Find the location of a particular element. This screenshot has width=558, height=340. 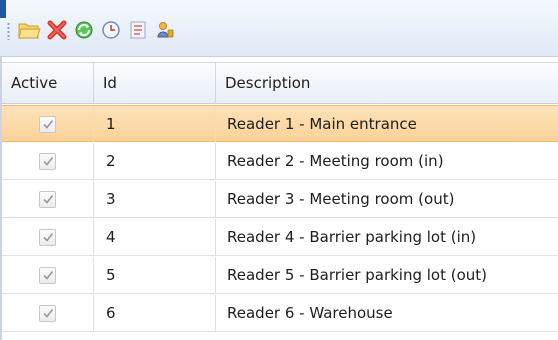

open-folder-icon is located at coordinates (29, 31).